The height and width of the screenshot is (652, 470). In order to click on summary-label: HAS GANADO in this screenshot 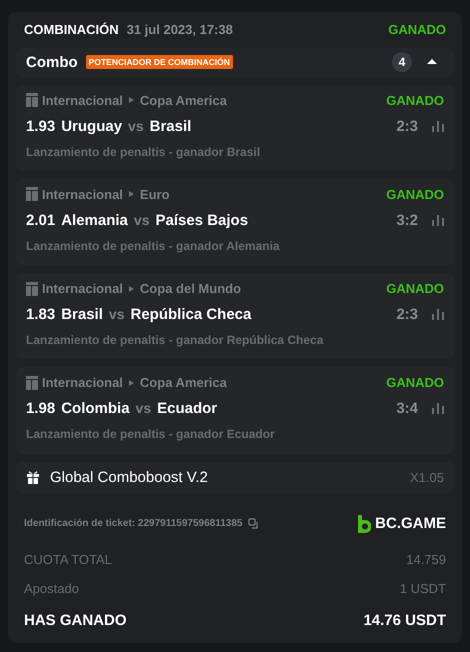, I will do `click(75, 620)`.